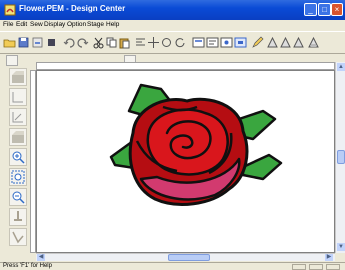 The height and width of the screenshot is (270, 345). Describe the element at coordinates (341, 247) in the screenshot. I see `scroll-down-arrow: ▼` at that location.